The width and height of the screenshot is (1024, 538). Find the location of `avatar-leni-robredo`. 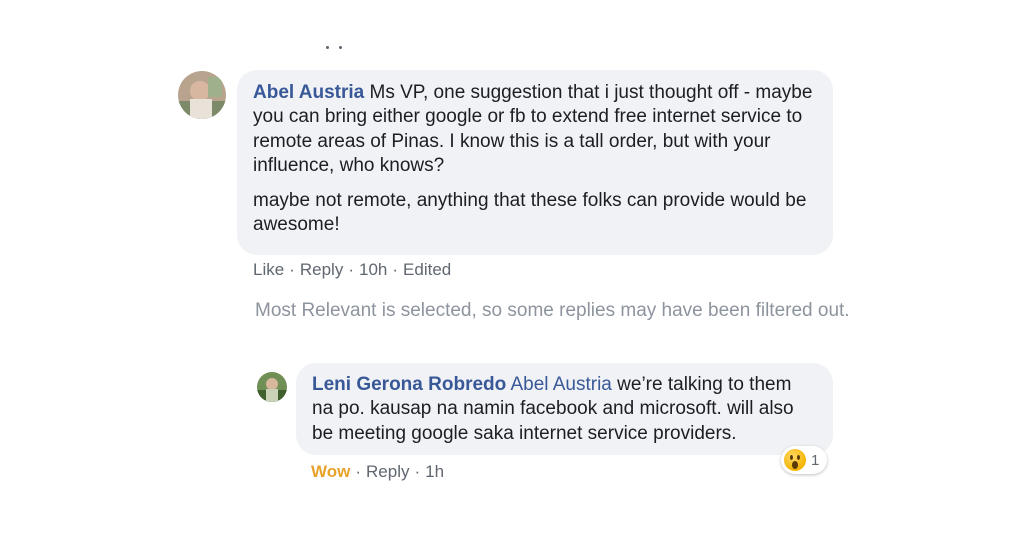

avatar-leni-robredo is located at coordinates (272, 387).